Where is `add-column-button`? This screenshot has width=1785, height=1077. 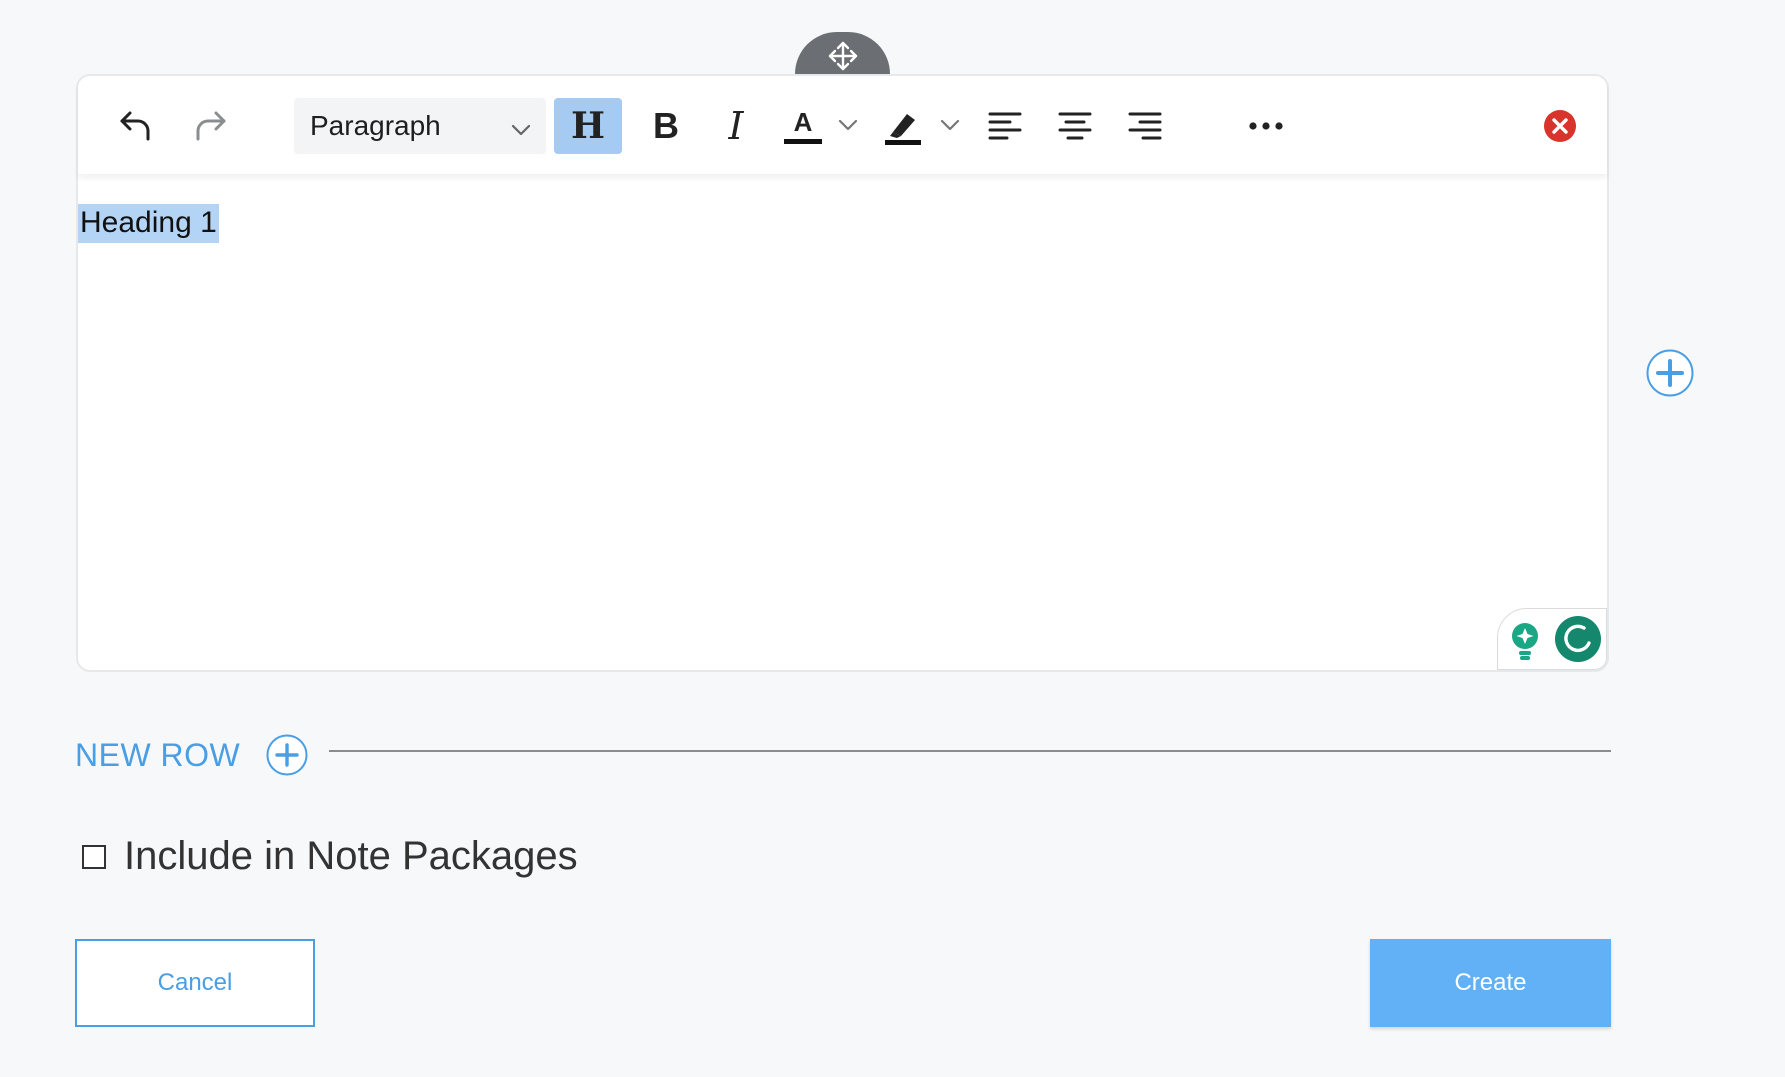
add-column-button is located at coordinates (1670, 373).